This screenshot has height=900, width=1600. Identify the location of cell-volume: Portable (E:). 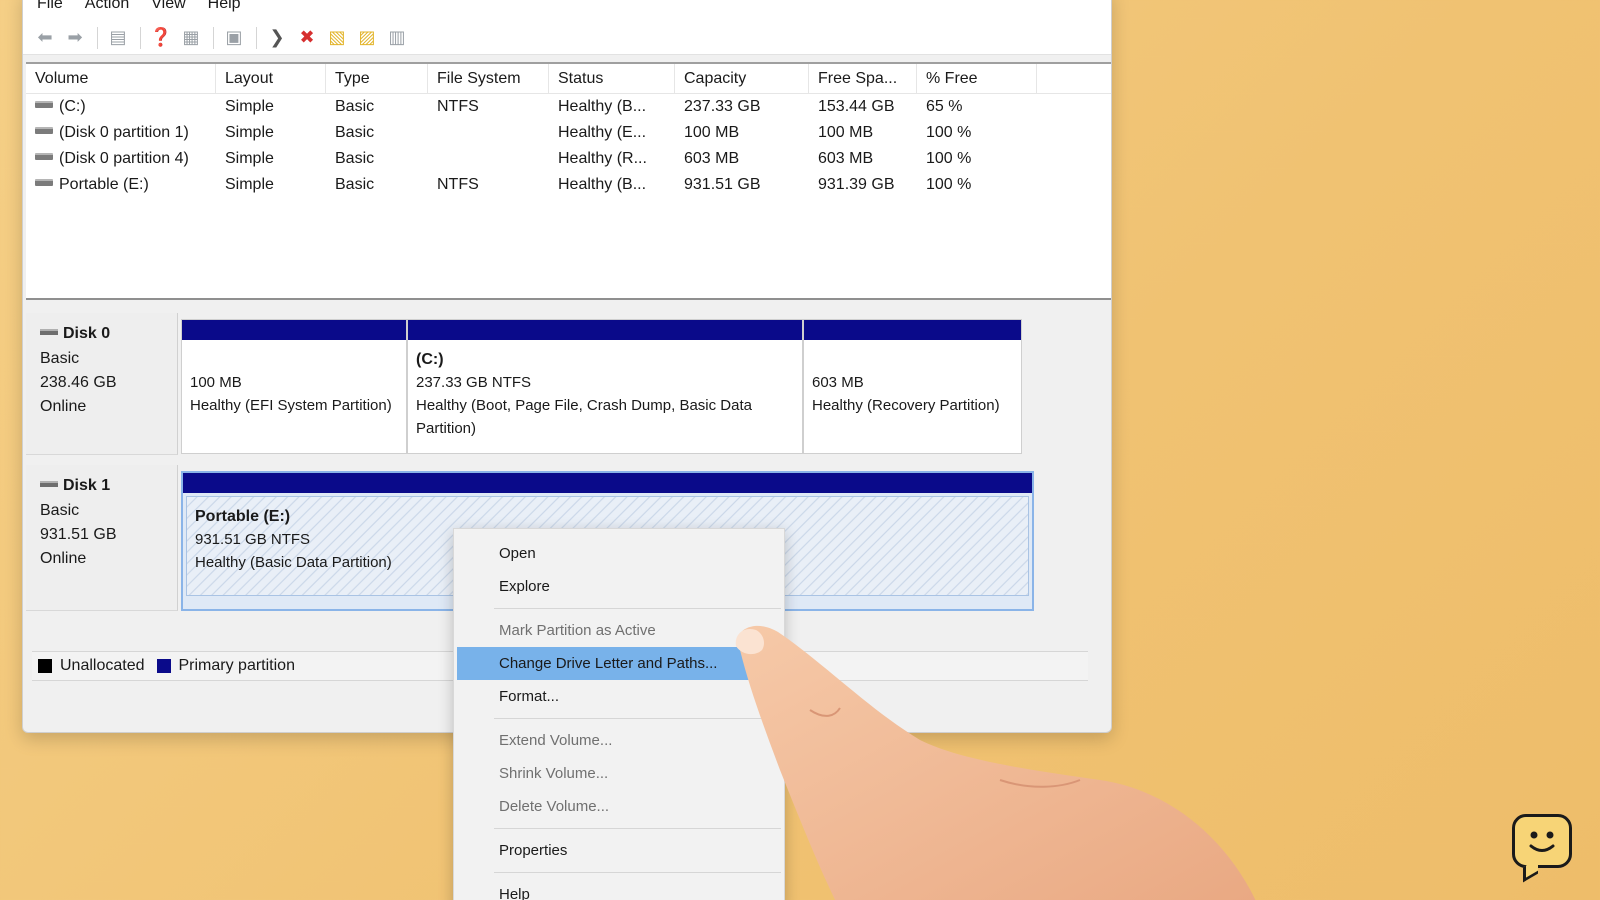
(121, 185).